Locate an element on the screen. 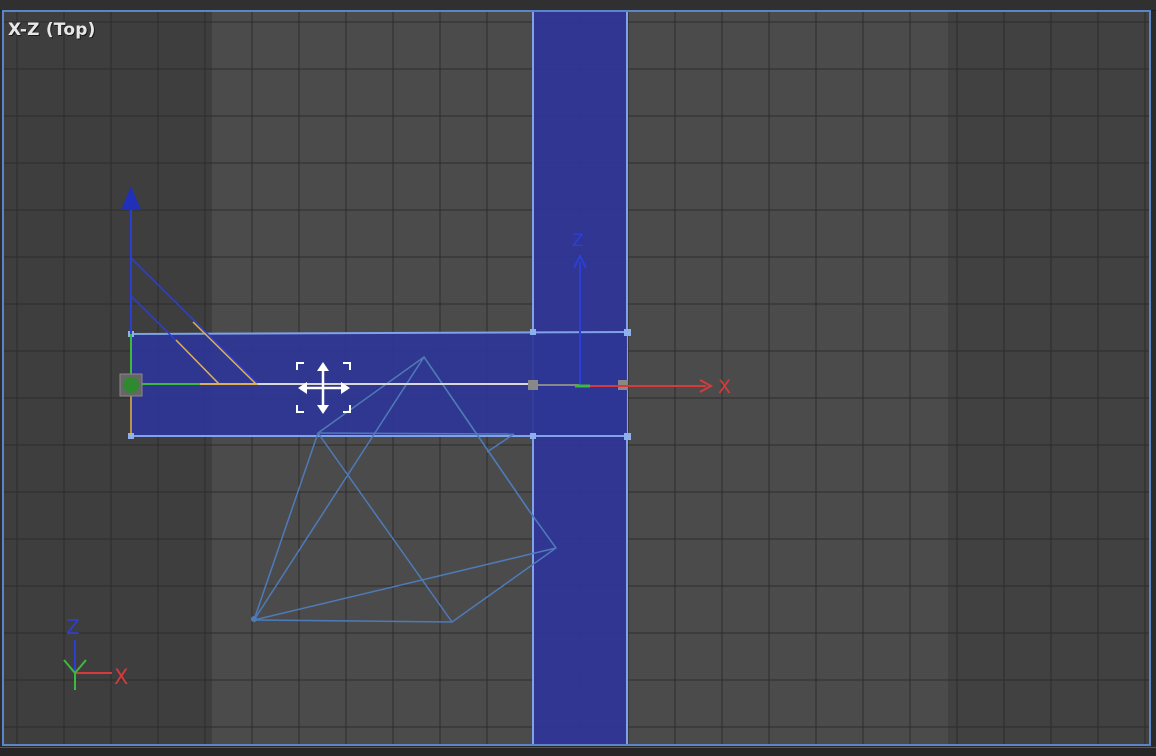  viewport-label: X-Z (Top) is located at coordinates (52, 30).